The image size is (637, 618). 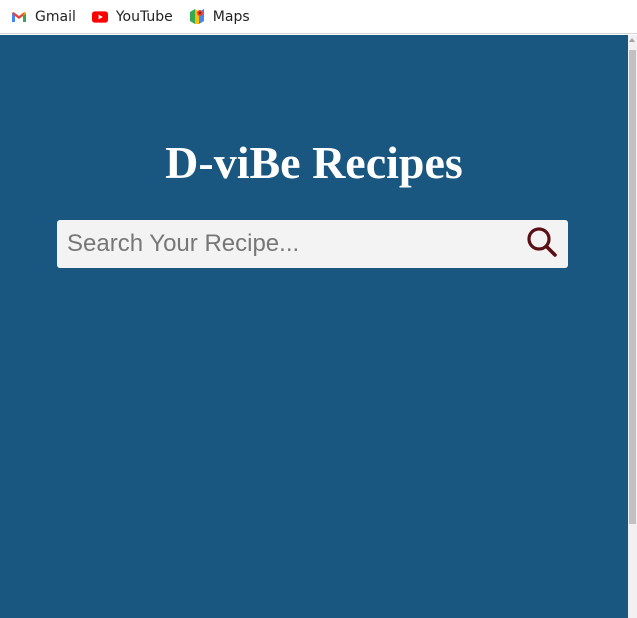 I want to click on scroll-up-icon, so click(x=632, y=40).